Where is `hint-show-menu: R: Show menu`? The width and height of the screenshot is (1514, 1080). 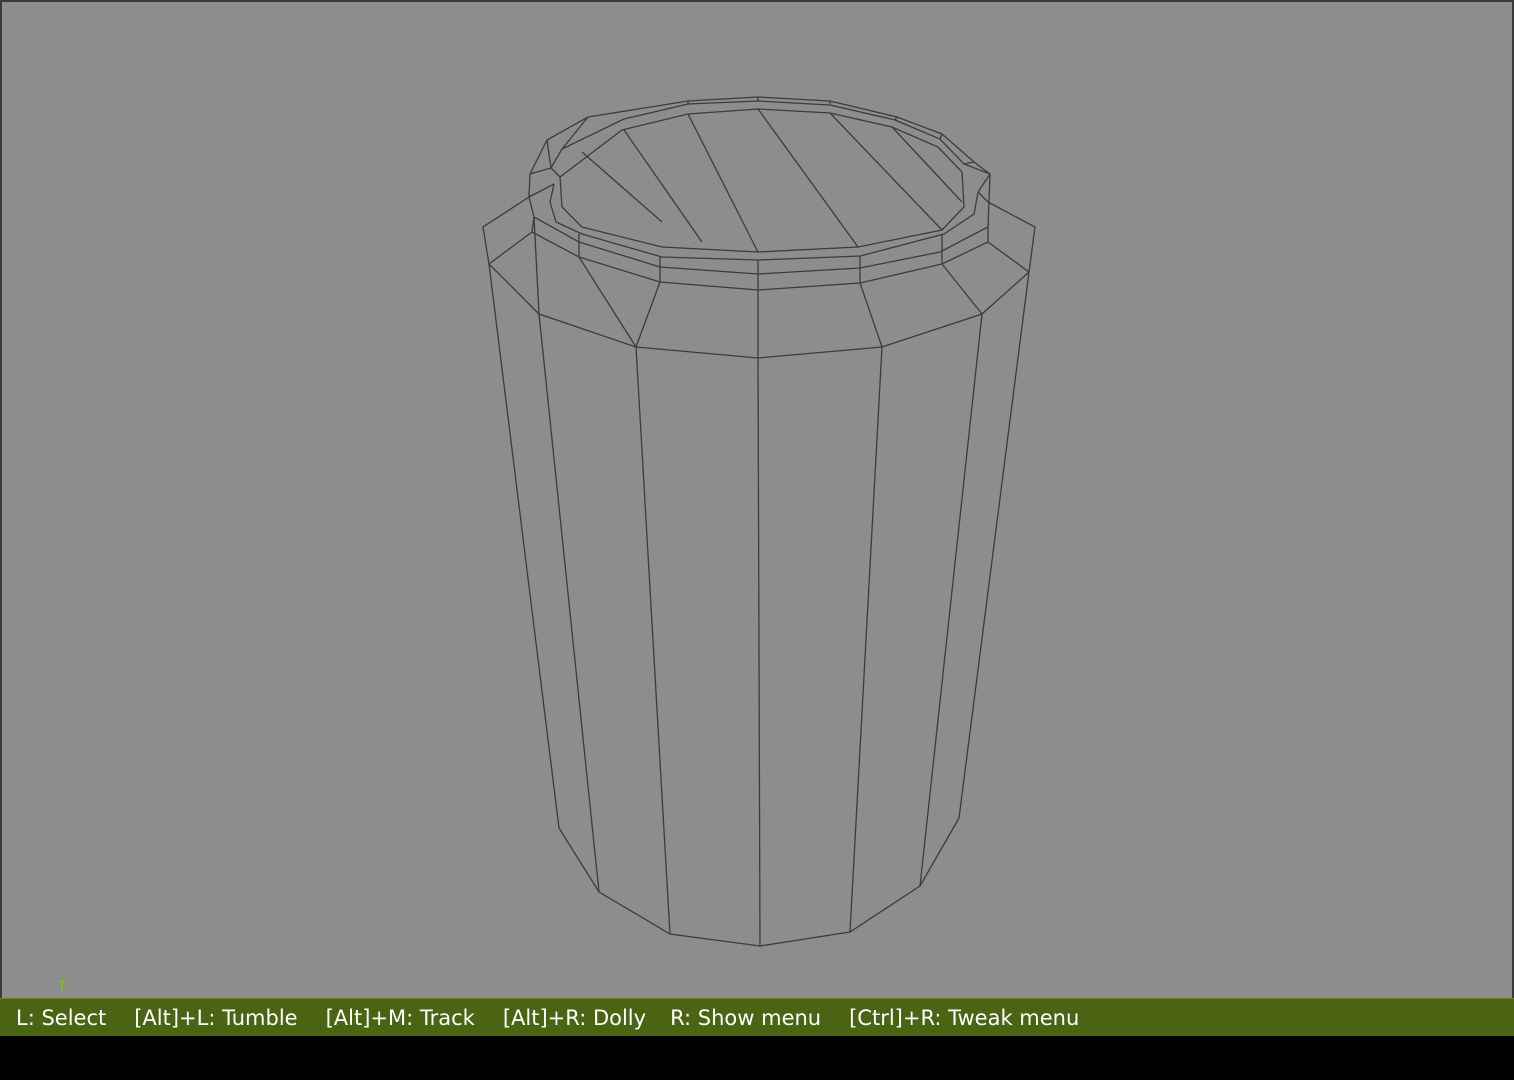 hint-show-menu: R: Show menu is located at coordinates (746, 1017).